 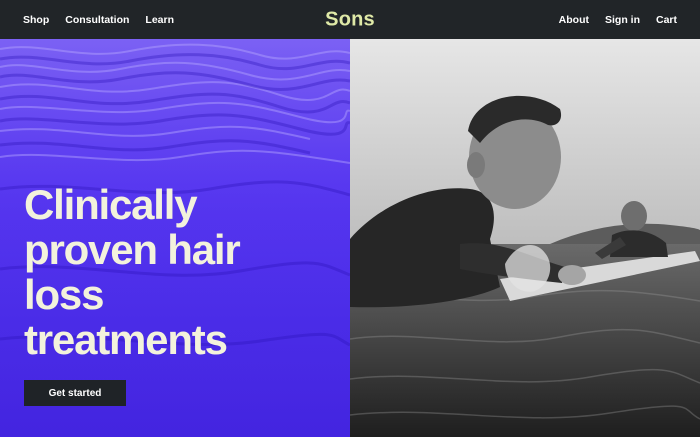 I want to click on get-started-button: Get started, so click(x=75, y=393).